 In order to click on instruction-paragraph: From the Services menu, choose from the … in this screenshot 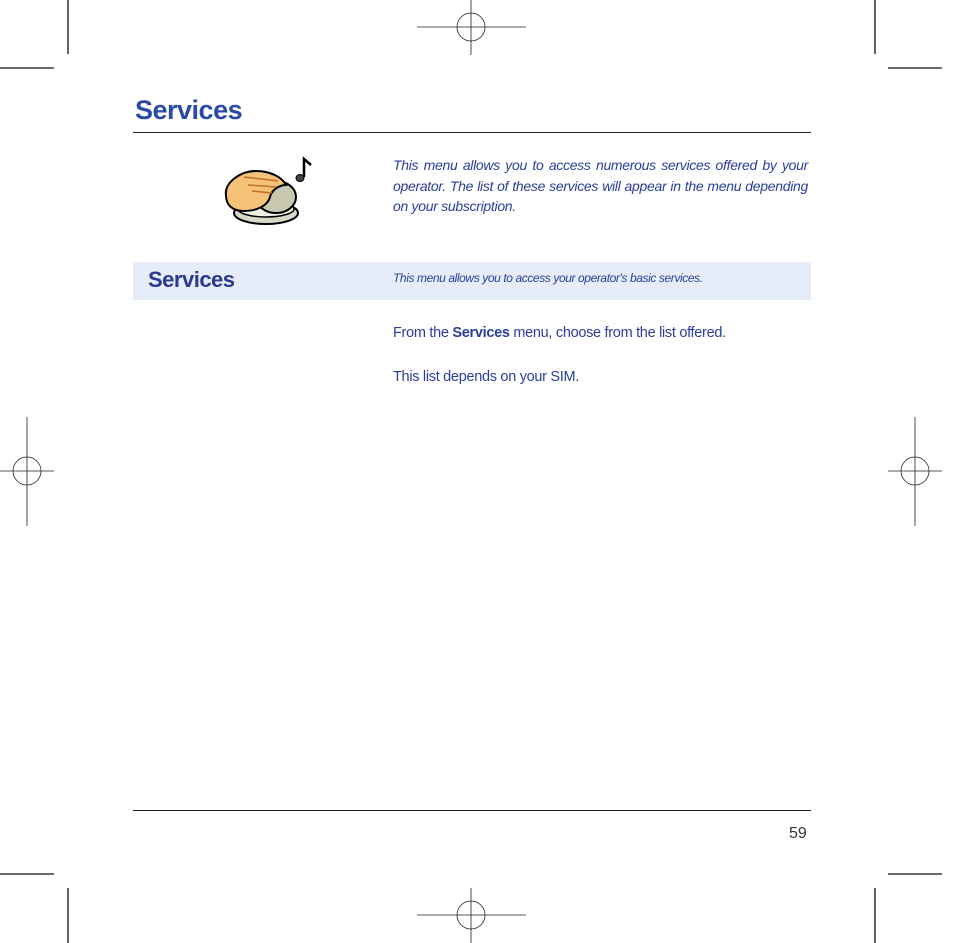, I will do `click(559, 333)`.